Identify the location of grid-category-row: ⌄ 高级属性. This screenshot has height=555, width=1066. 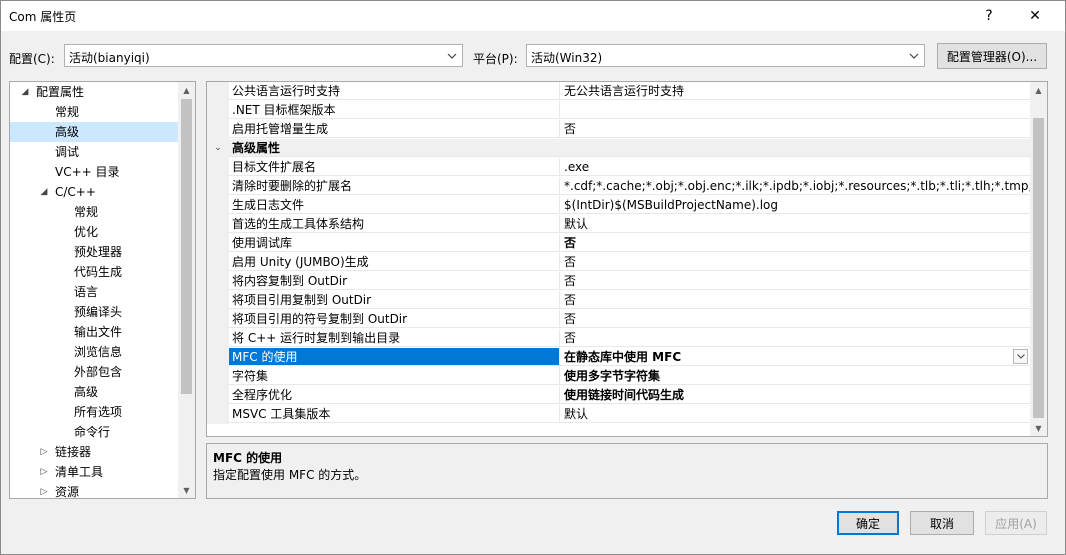
(618, 148).